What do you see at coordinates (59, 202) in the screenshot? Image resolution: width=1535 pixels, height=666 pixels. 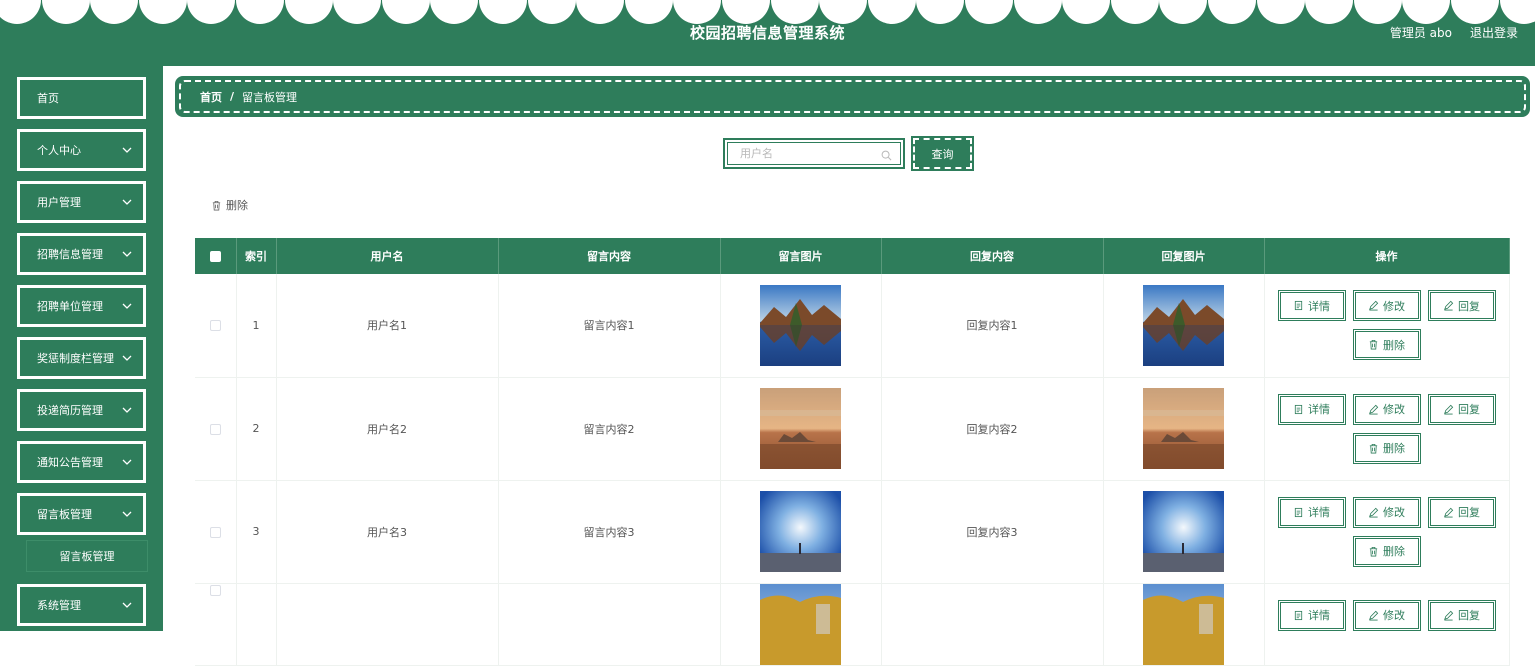 I see `sidebar-item-label: 用户管理` at bounding box center [59, 202].